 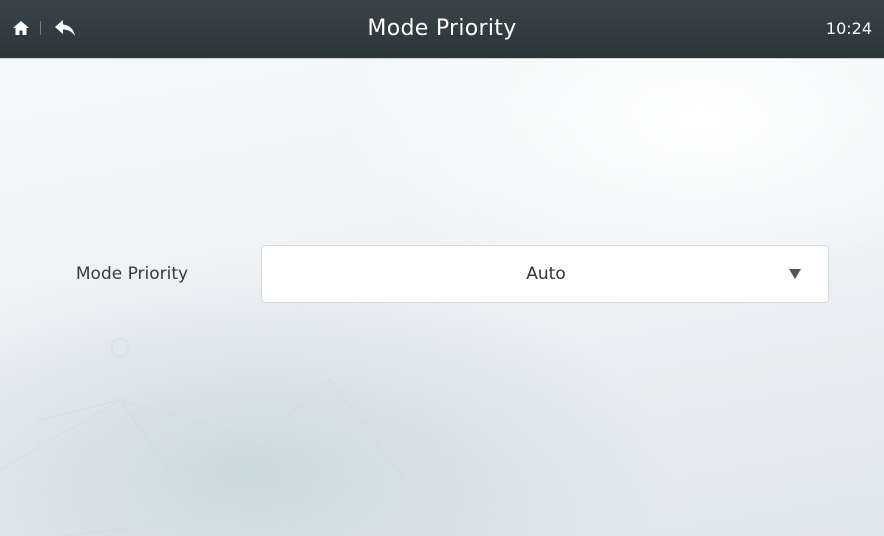 I want to click on mode-priority-label: Mode Priority, so click(x=132, y=274).